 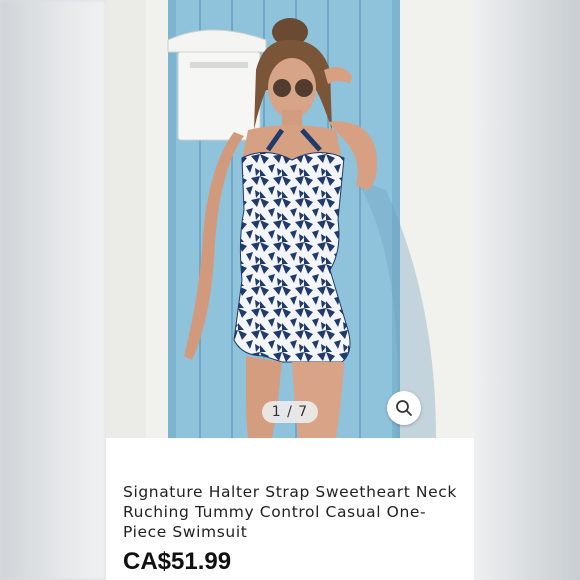 I want to click on zoom-button, so click(x=404, y=408).